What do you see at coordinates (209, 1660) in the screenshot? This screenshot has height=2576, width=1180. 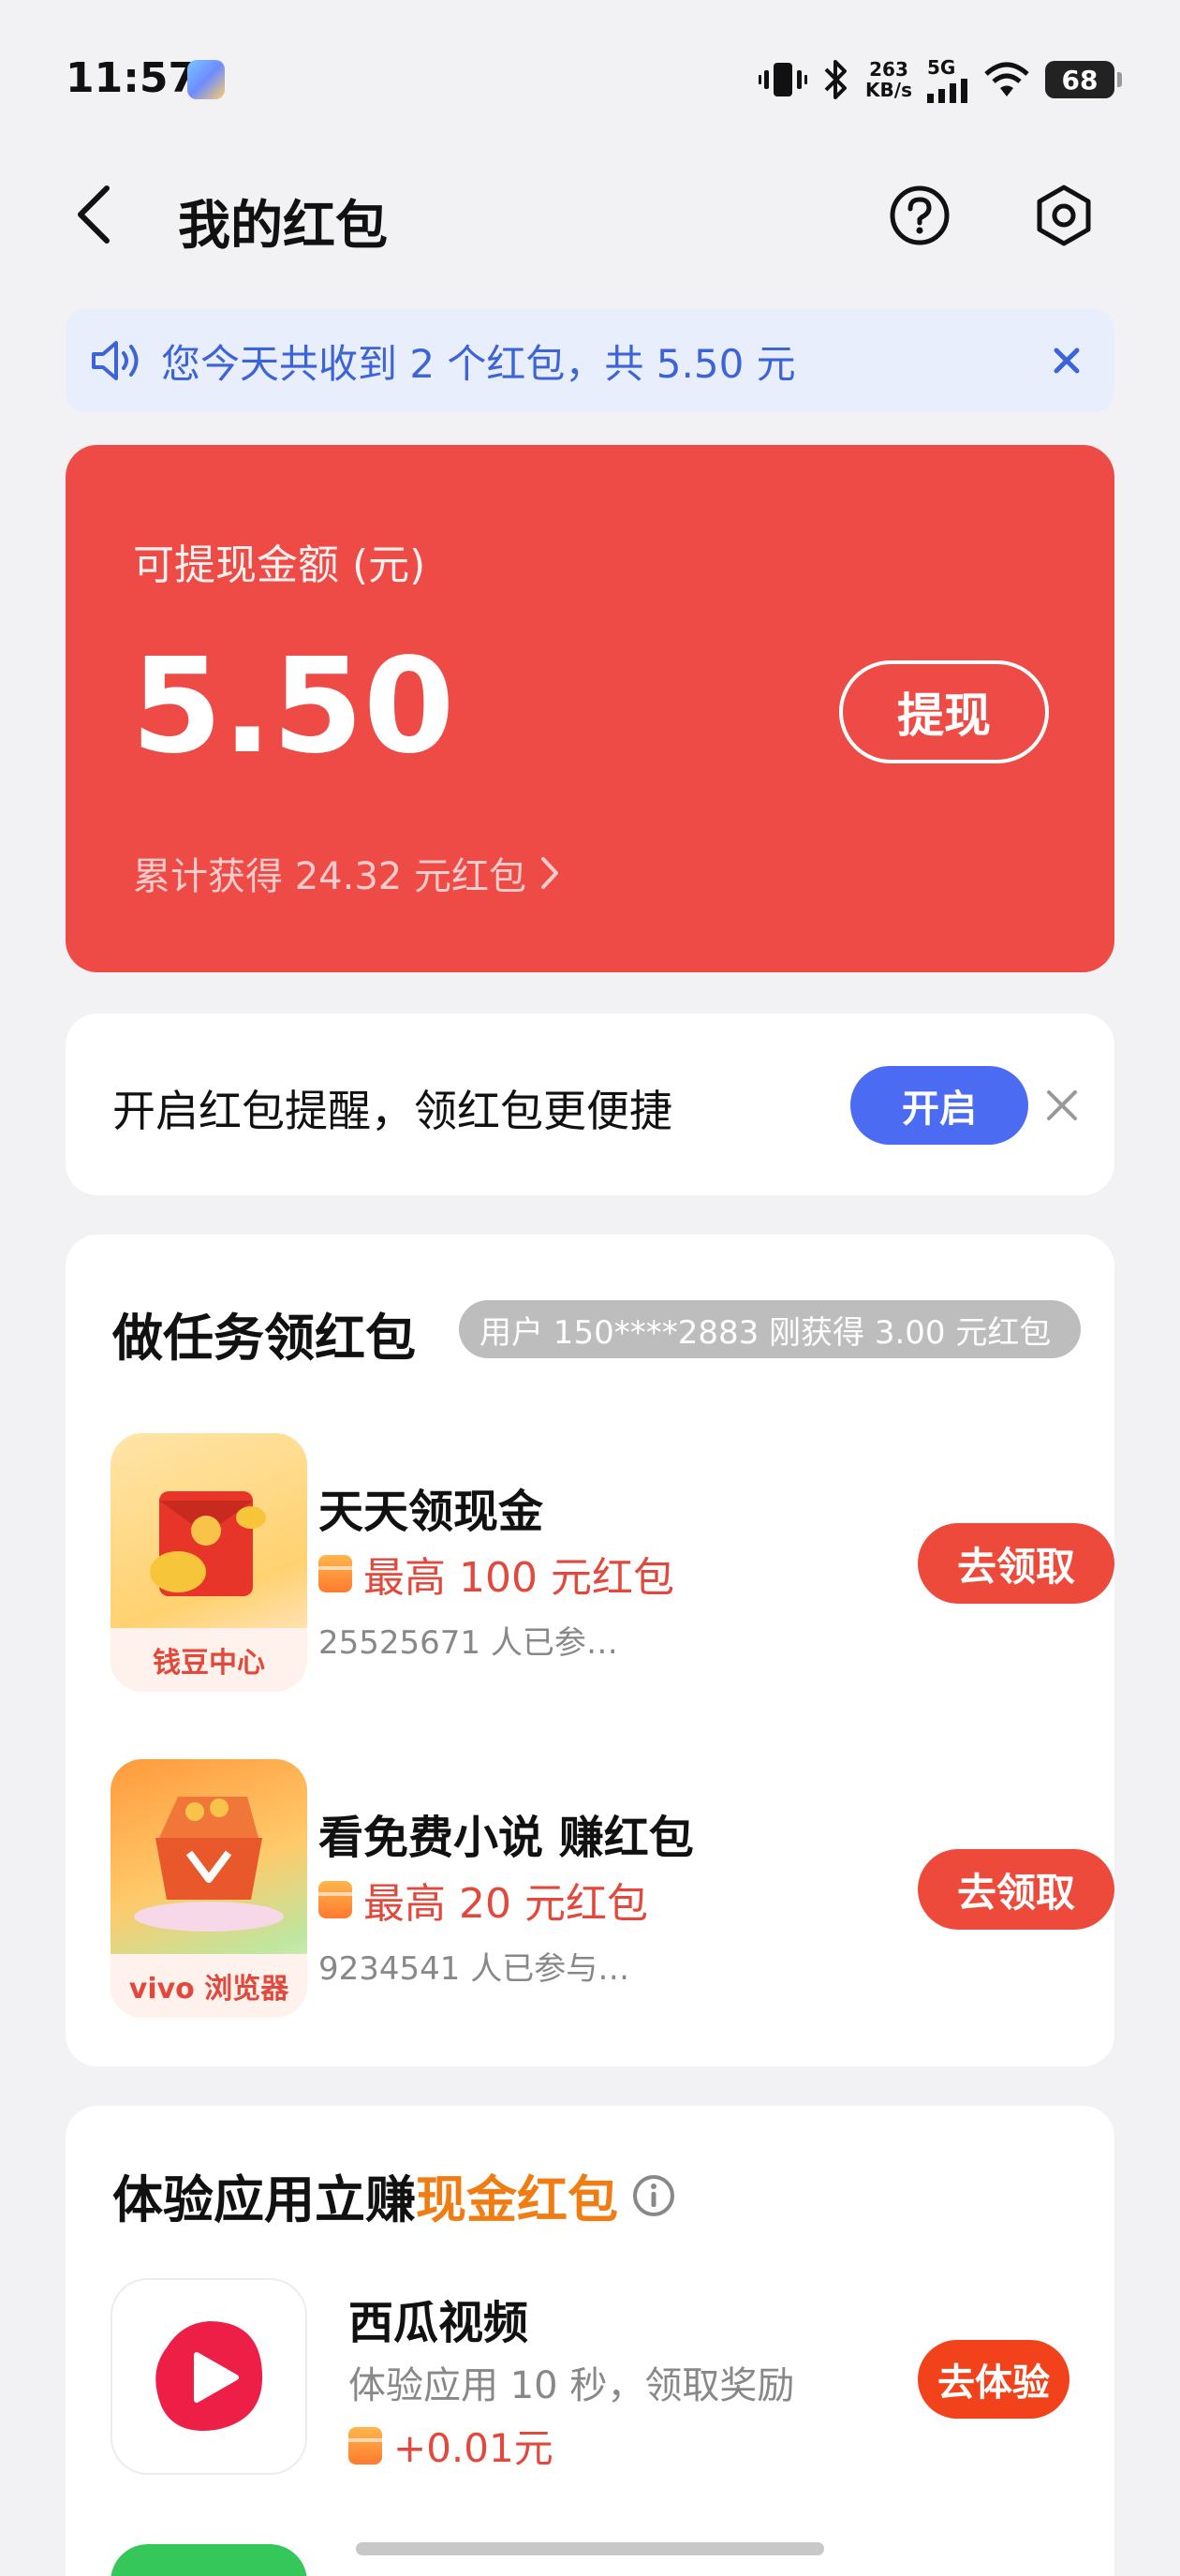 I see `task-icon-caption: 钱豆中心` at bounding box center [209, 1660].